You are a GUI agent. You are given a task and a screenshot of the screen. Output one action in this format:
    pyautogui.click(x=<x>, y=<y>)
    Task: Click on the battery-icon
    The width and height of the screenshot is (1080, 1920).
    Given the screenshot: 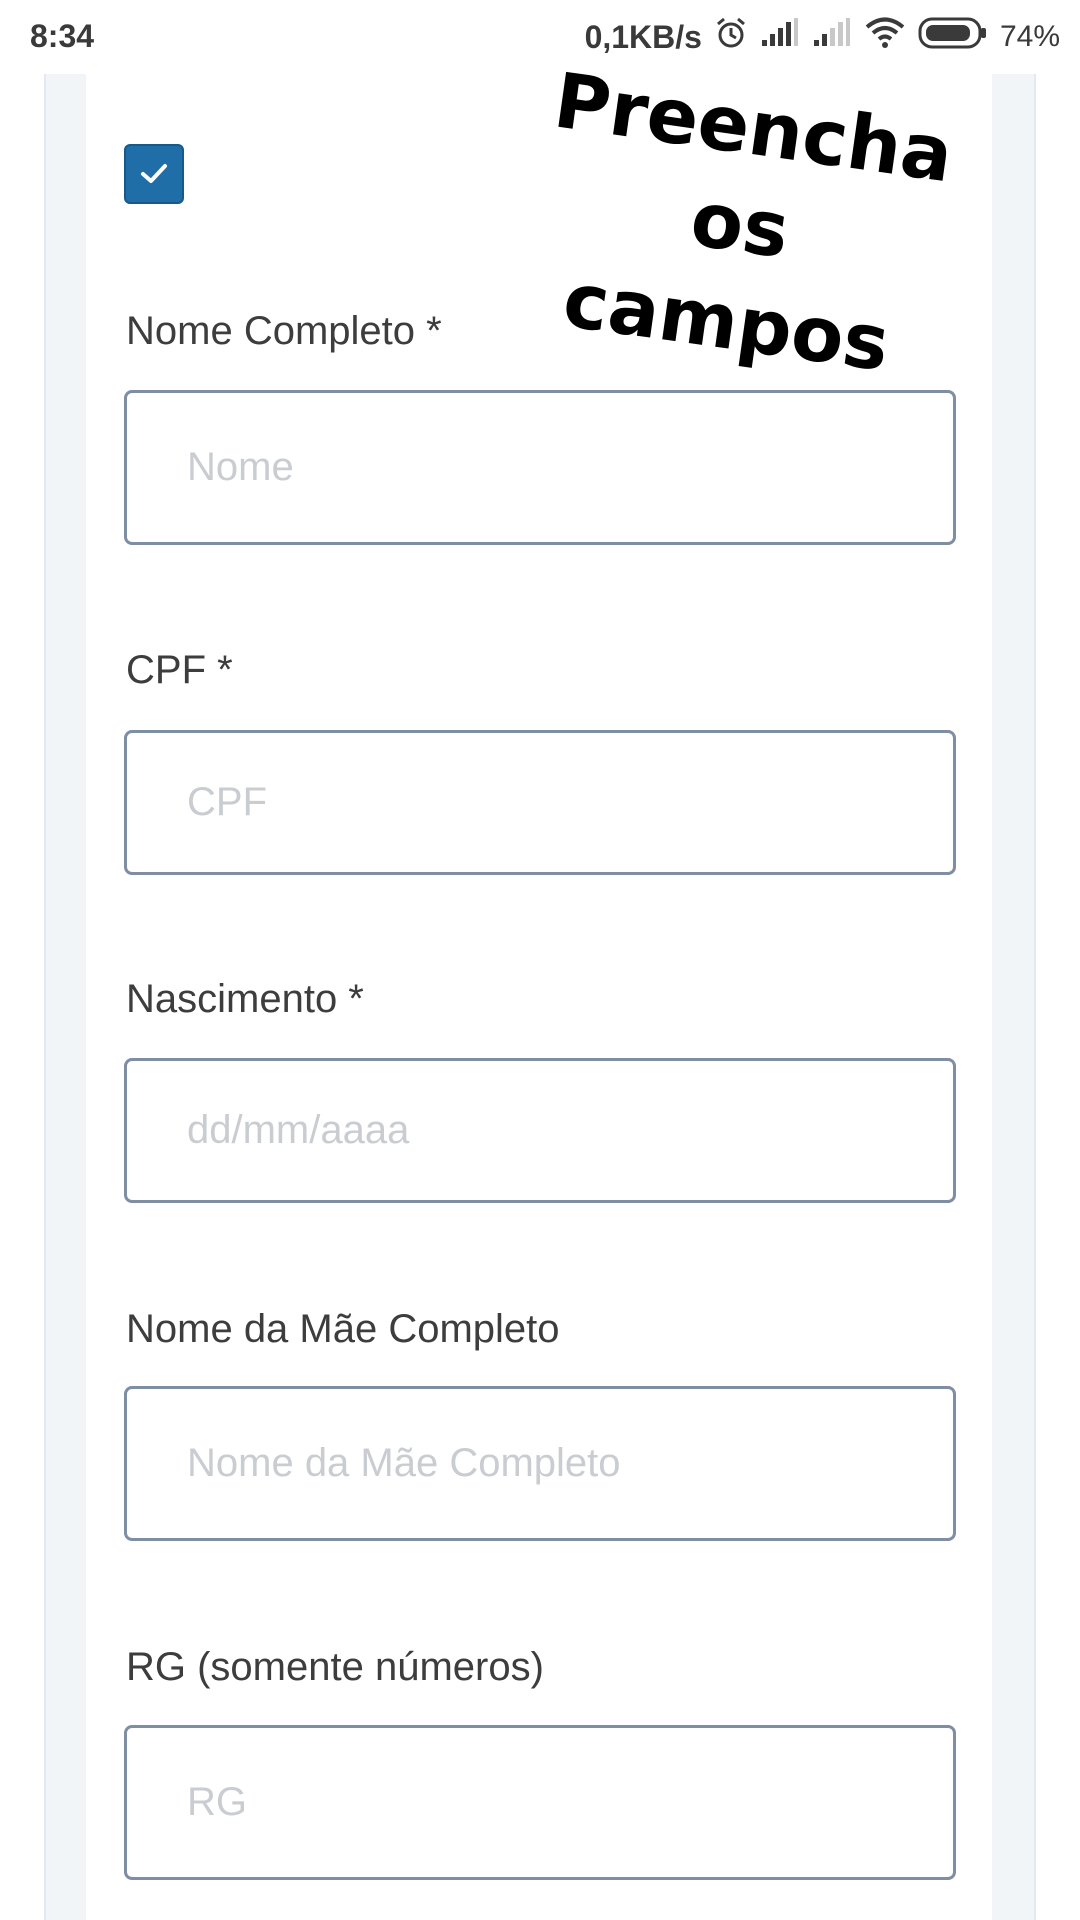 What is the action you would take?
    pyautogui.click(x=953, y=37)
    